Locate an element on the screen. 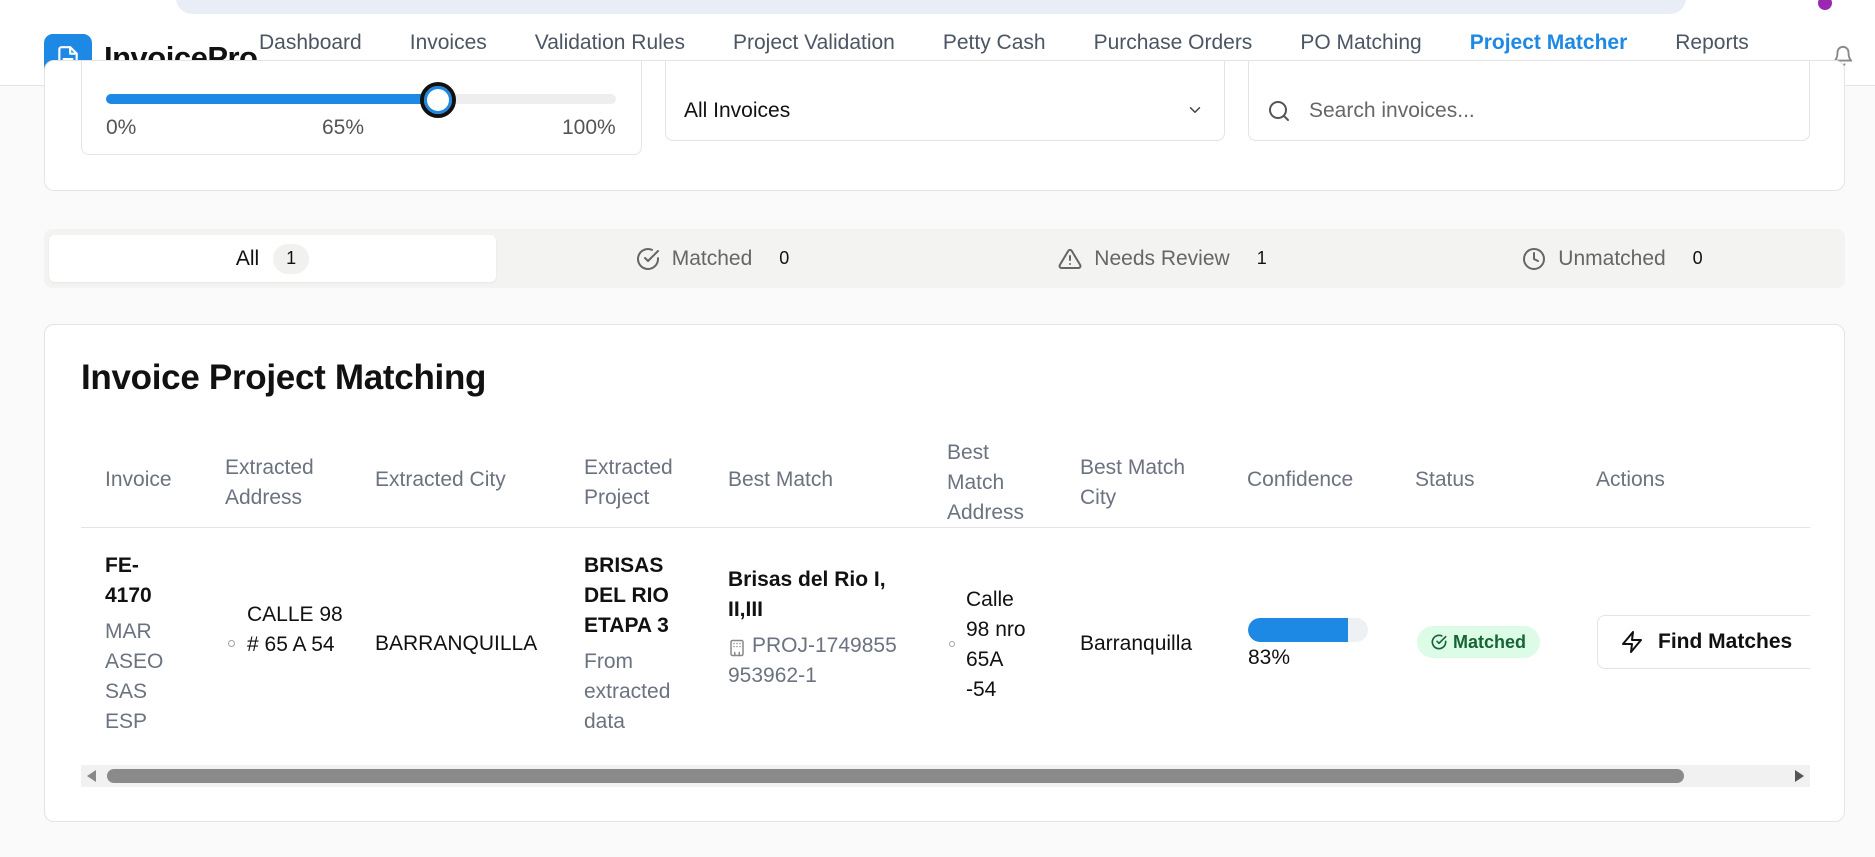 This screenshot has width=1875, height=857. slider-track is located at coordinates (361, 99).